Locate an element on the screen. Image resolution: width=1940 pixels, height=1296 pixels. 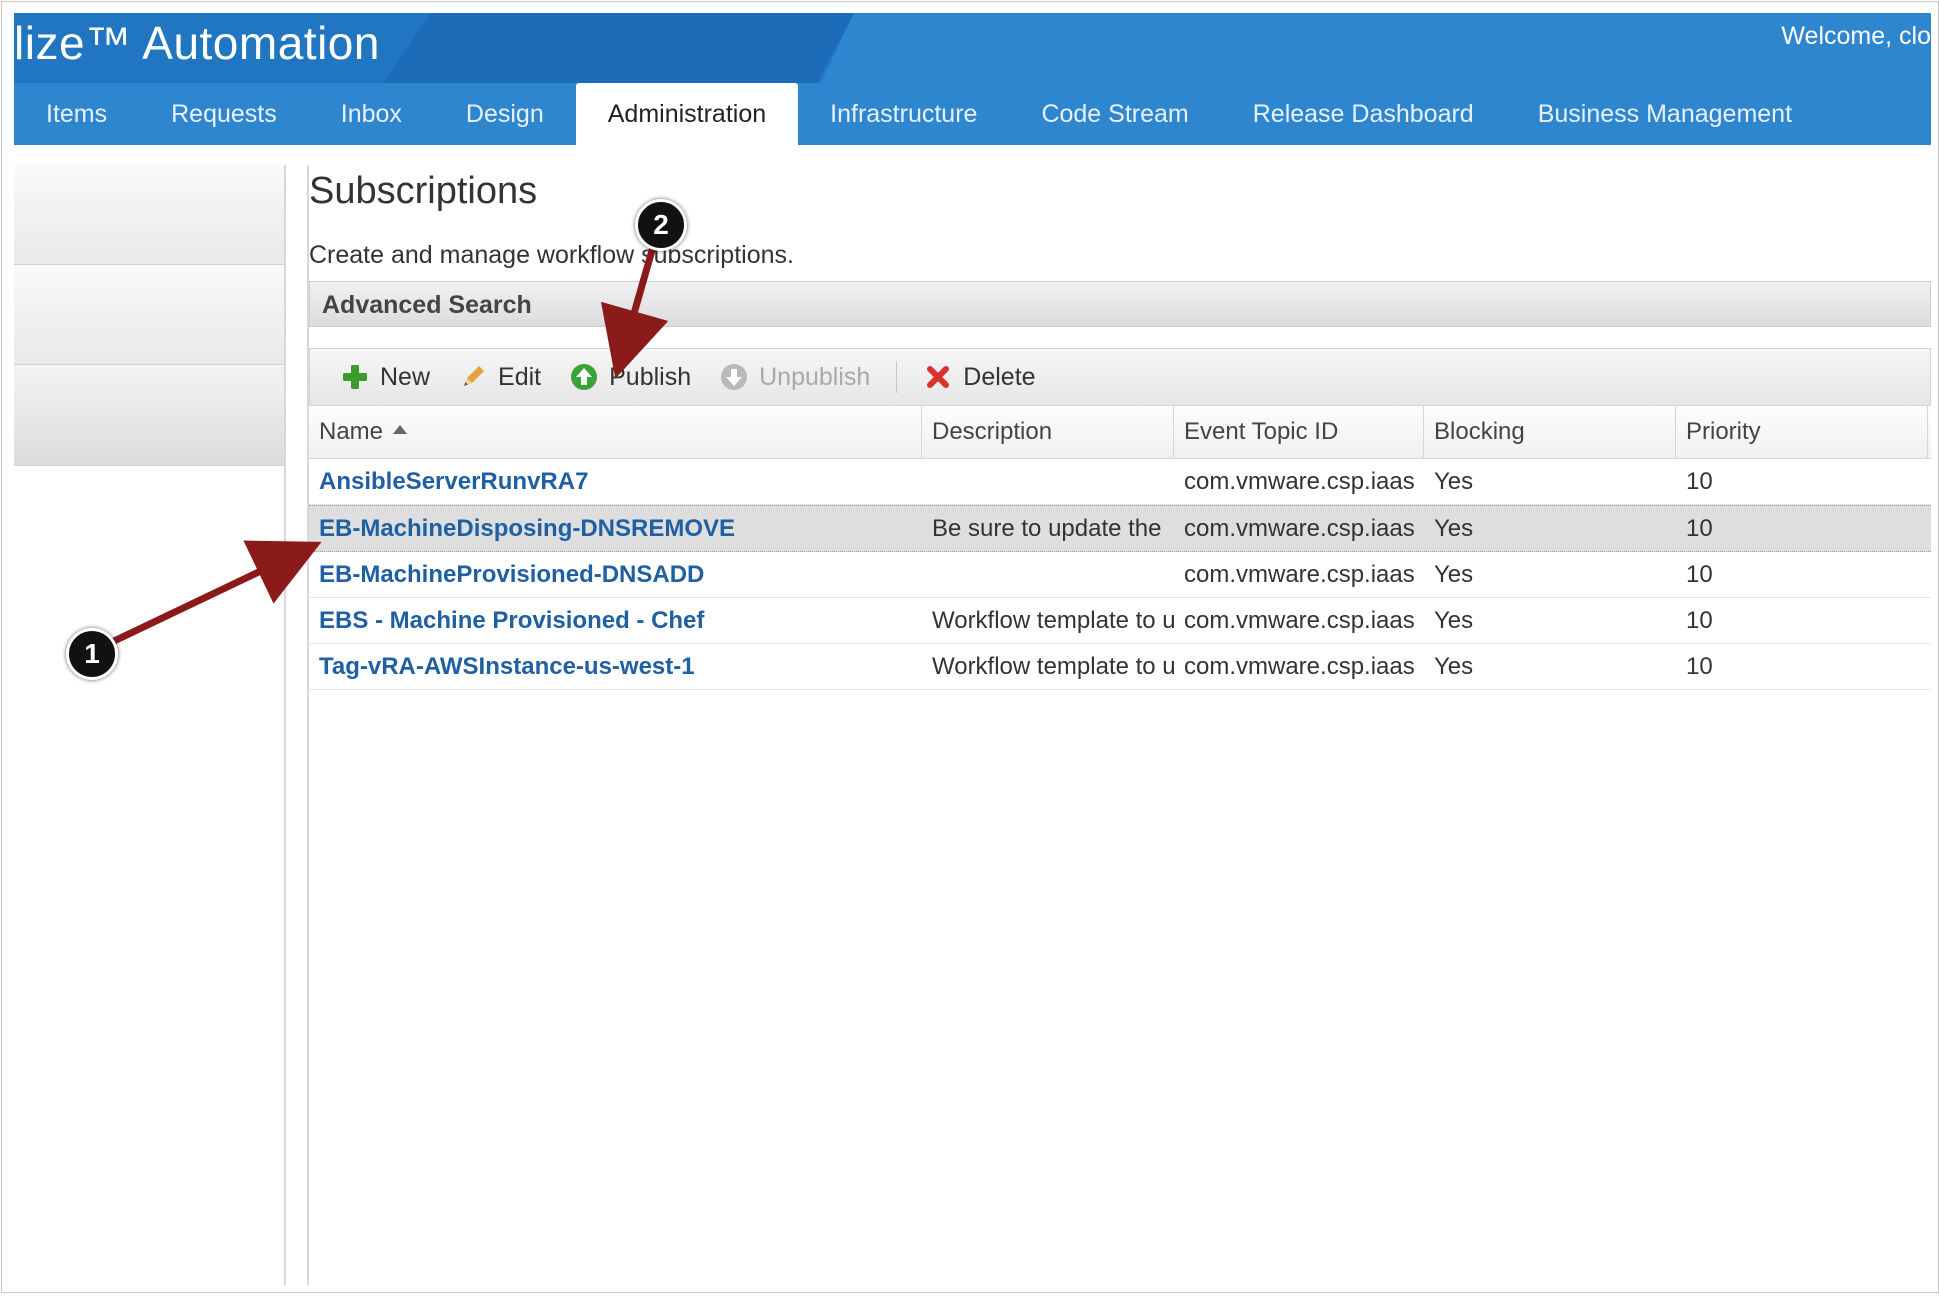
cell-description: Be sure to update the is located at coordinates (1047, 528).